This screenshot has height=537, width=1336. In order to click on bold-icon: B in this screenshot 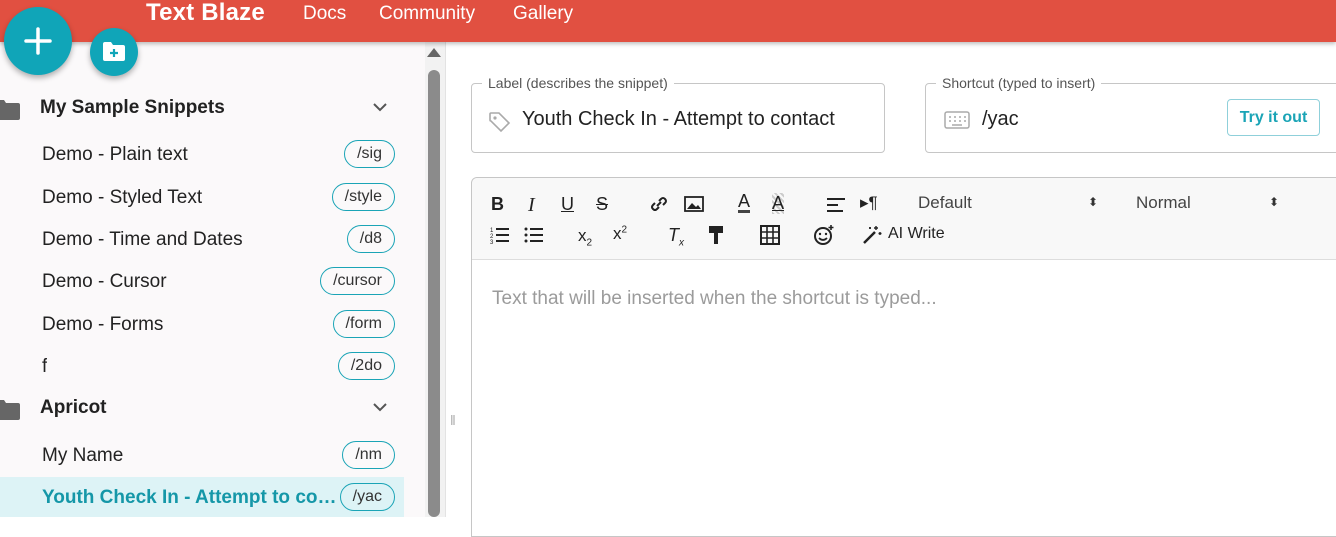, I will do `click(497, 204)`.